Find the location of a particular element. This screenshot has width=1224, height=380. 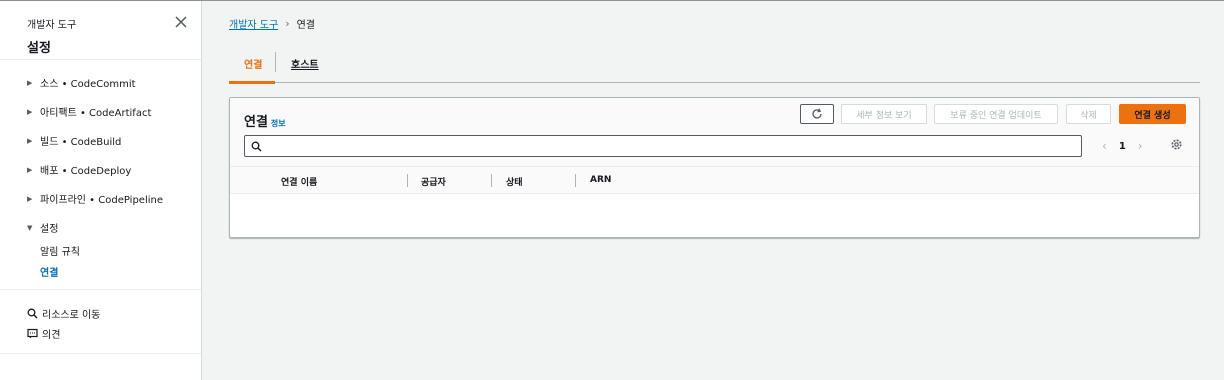

close-icon is located at coordinates (181, 22).